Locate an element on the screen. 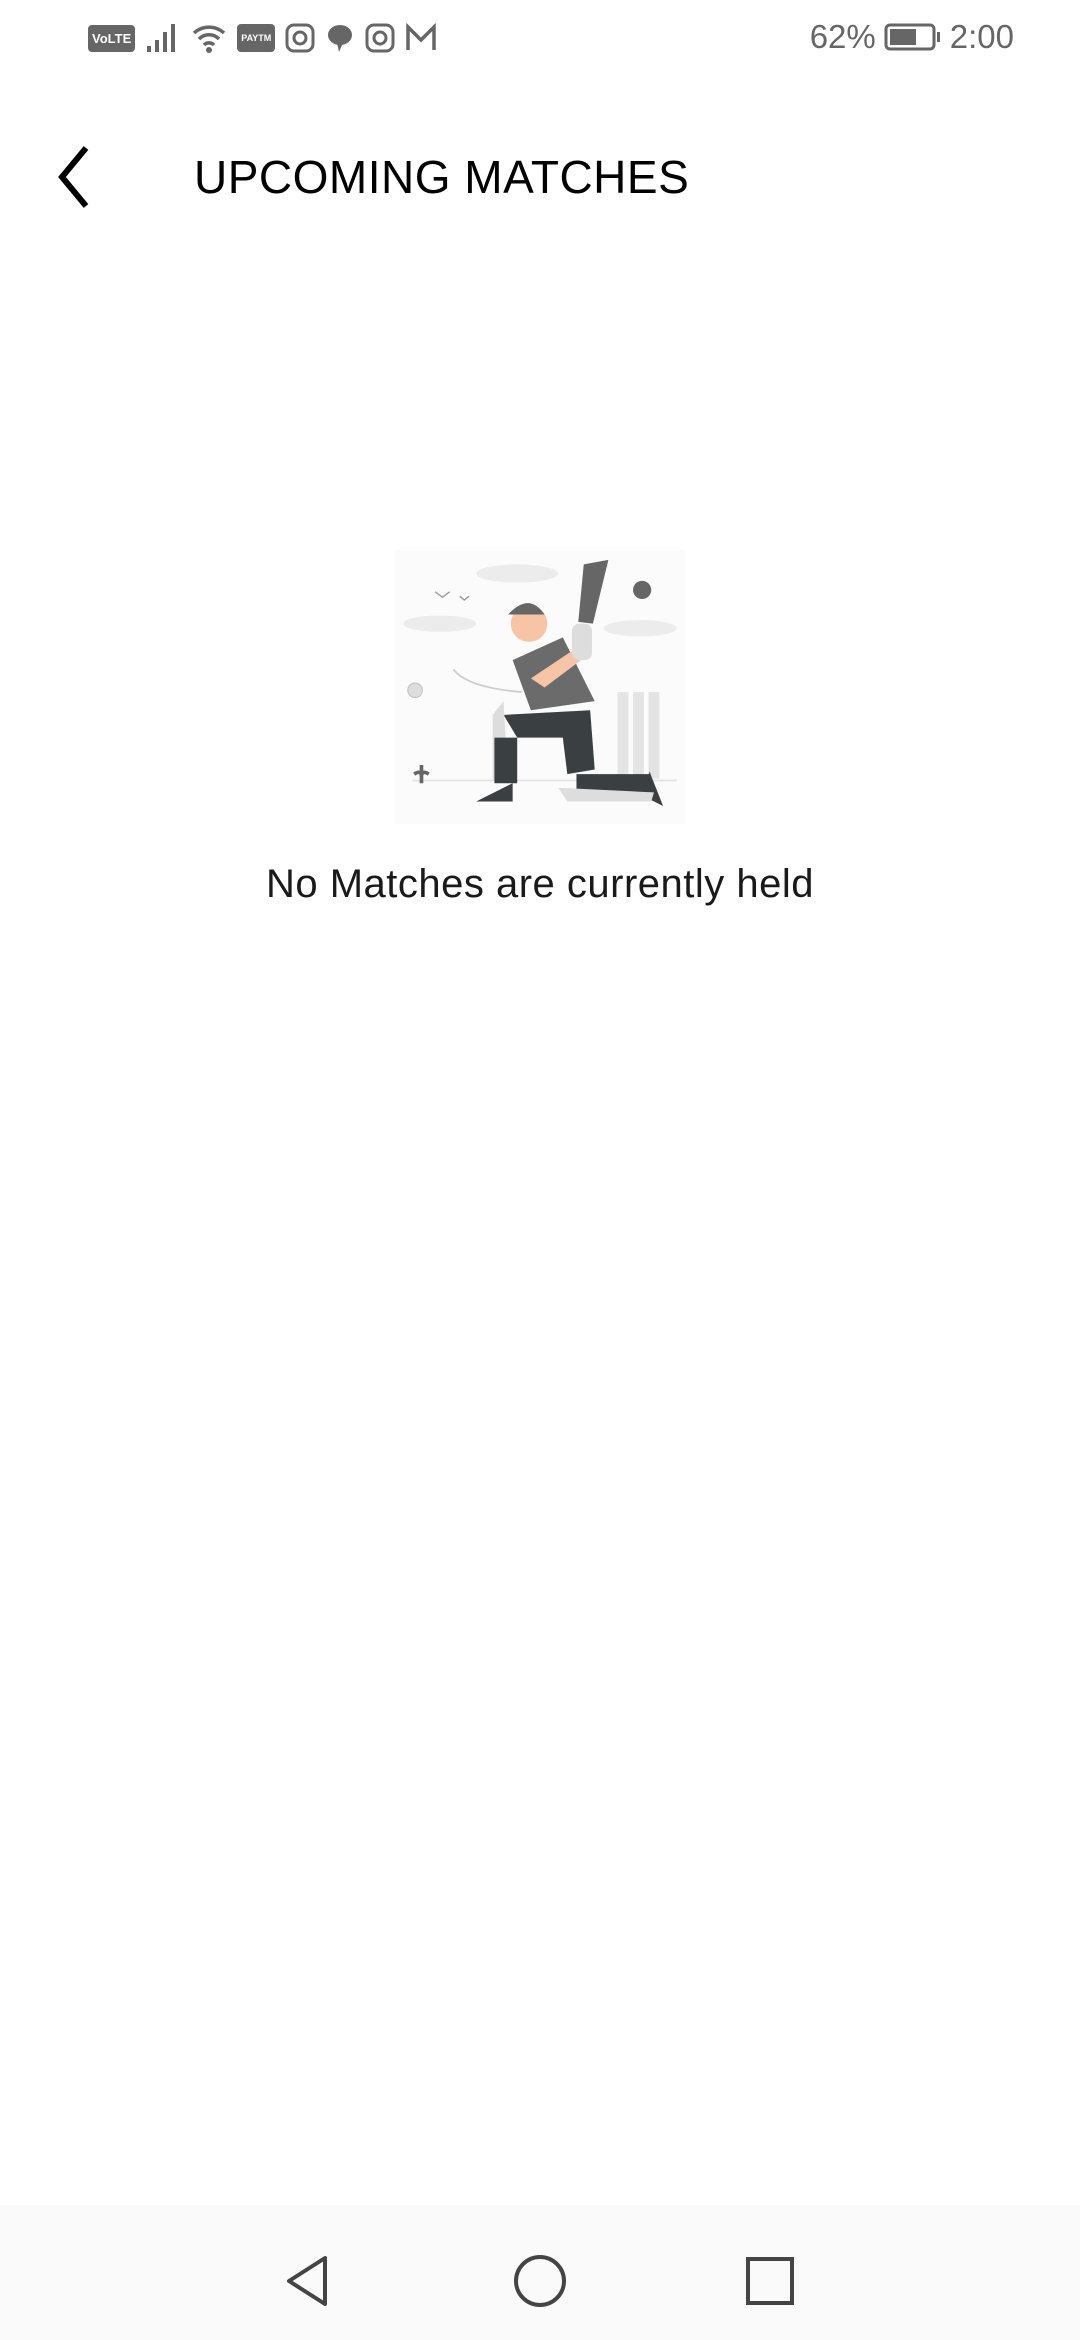  back-button is located at coordinates (80, 177).